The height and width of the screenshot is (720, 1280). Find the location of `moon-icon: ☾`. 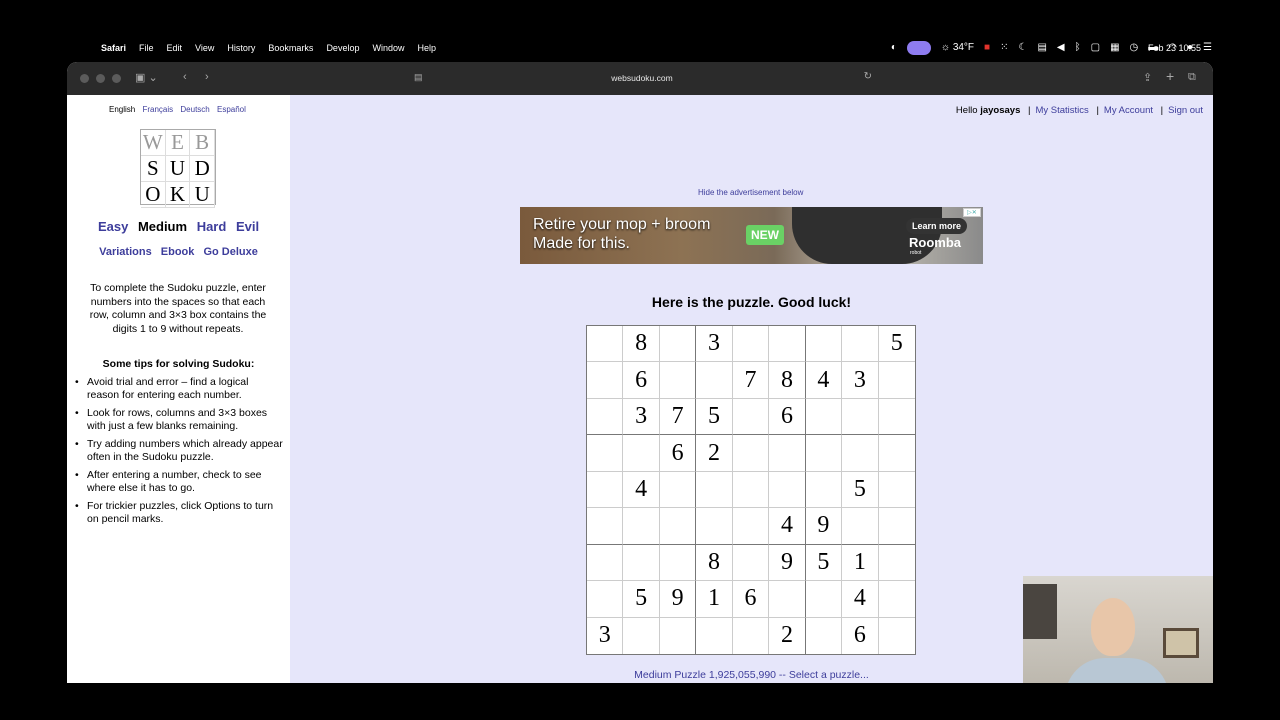

moon-icon: ☾ is located at coordinates (1022, 48).